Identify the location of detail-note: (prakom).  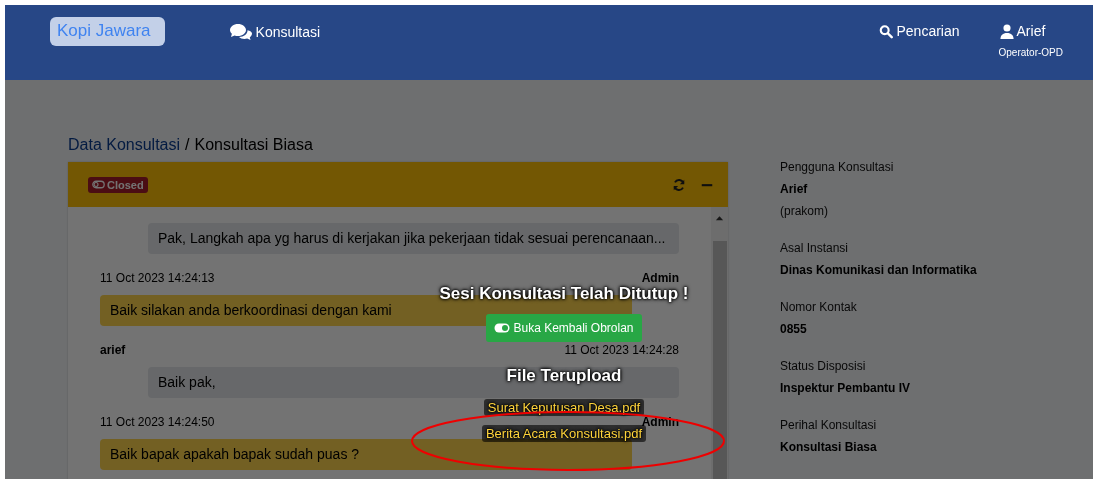
(804, 211).